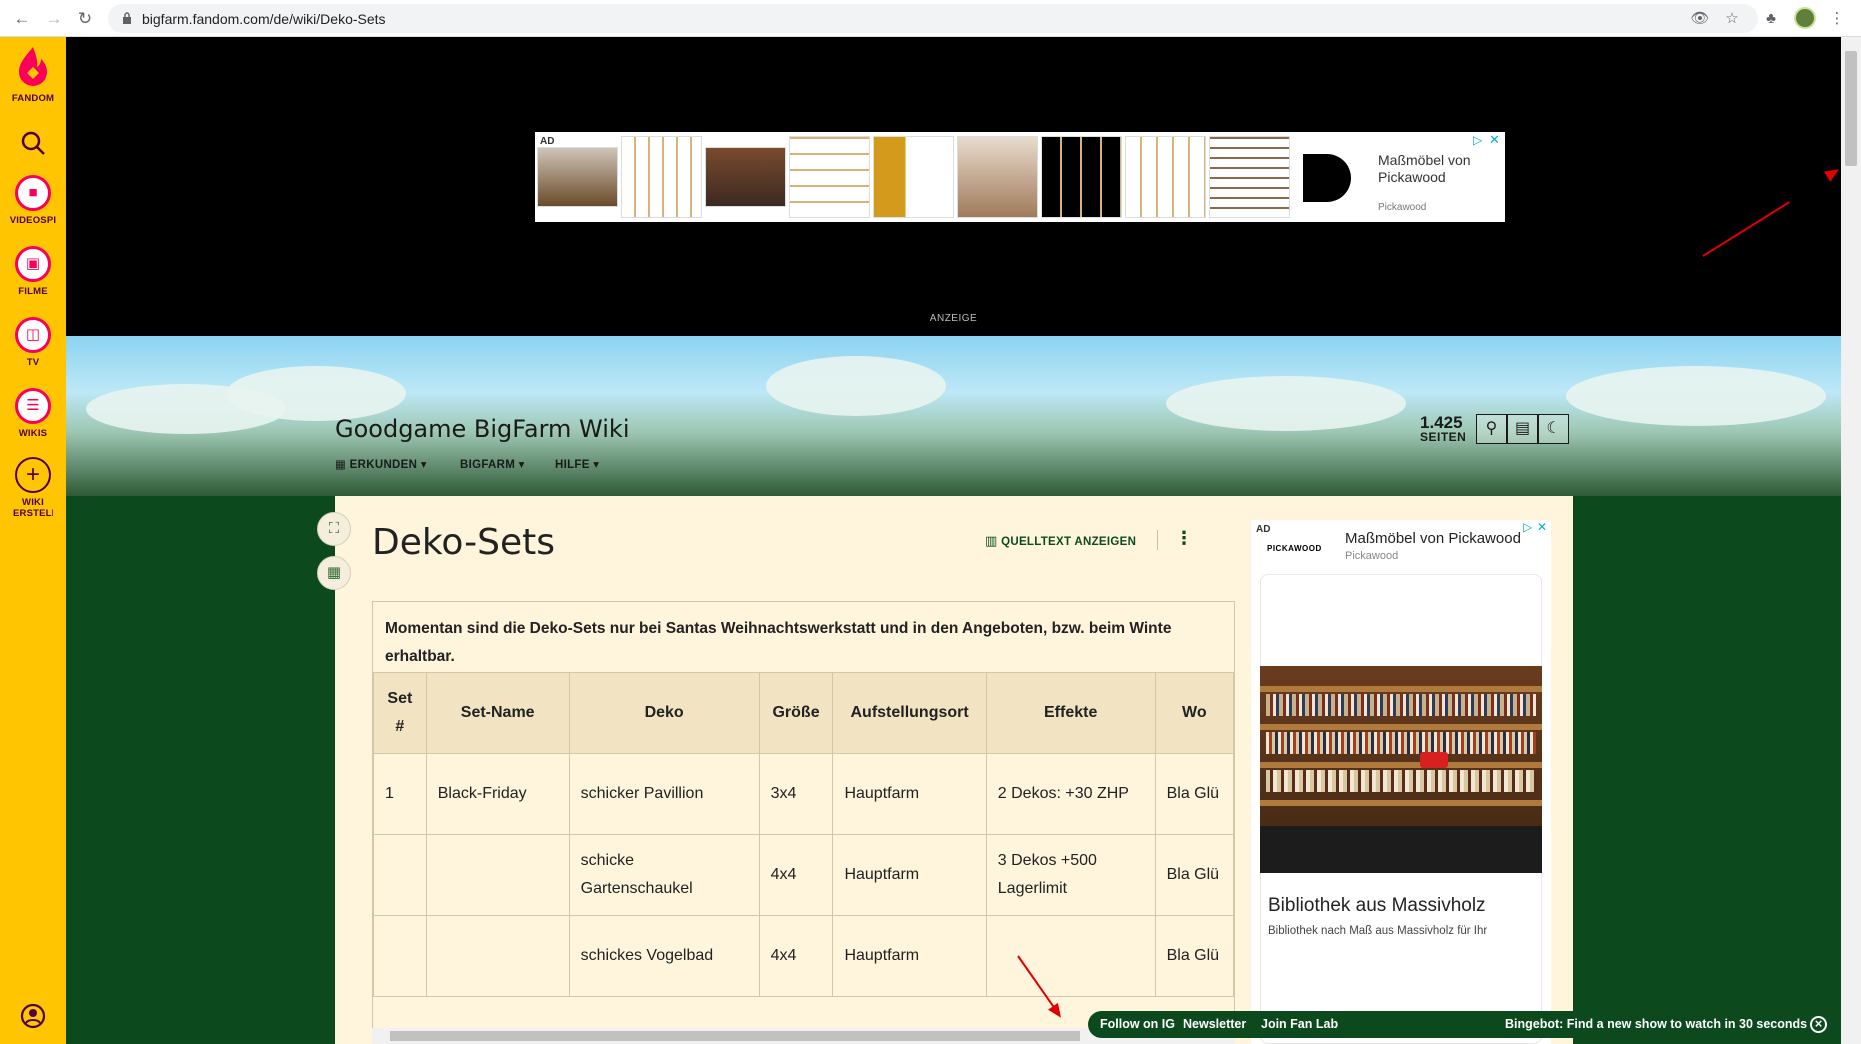 This screenshot has height=1044, width=1861. Describe the element at coordinates (1805, 18) in the screenshot. I see `profile-avatar` at that location.